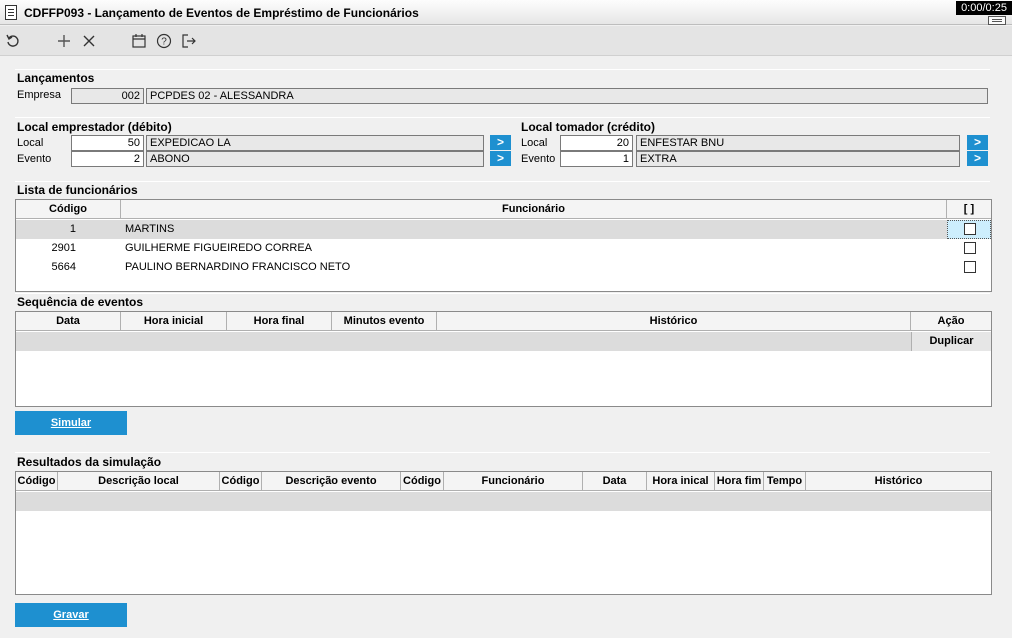  What do you see at coordinates (107, 96) in the screenshot?
I see `empresa-code-field: 002` at bounding box center [107, 96].